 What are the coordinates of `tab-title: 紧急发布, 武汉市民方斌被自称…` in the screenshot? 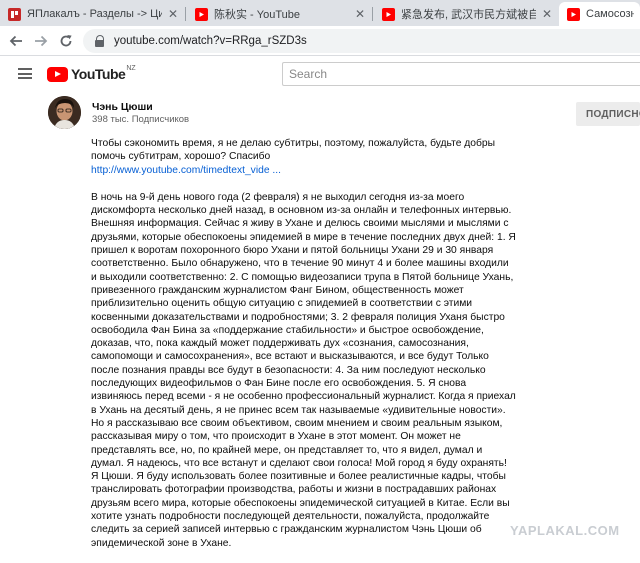 It's located at (468, 15).